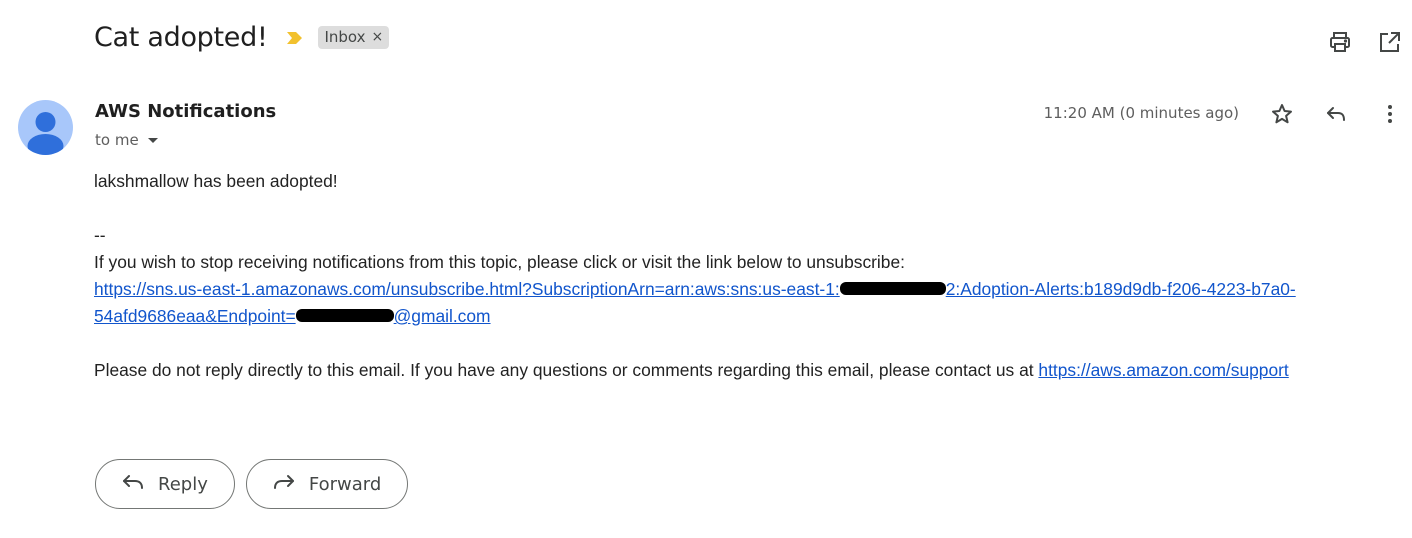 The image size is (1412, 538). What do you see at coordinates (1340, 42) in the screenshot?
I see `print-icon` at bounding box center [1340, 42].